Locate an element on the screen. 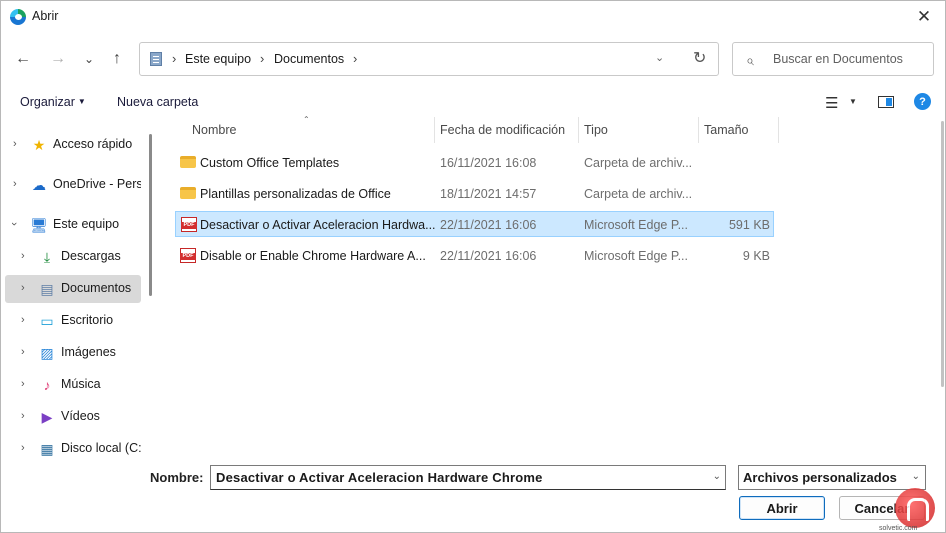 This screenshot has height=533, width=946. sidebar-item-videos: › ▶ Vídeos is located at coordinates (73, 417).